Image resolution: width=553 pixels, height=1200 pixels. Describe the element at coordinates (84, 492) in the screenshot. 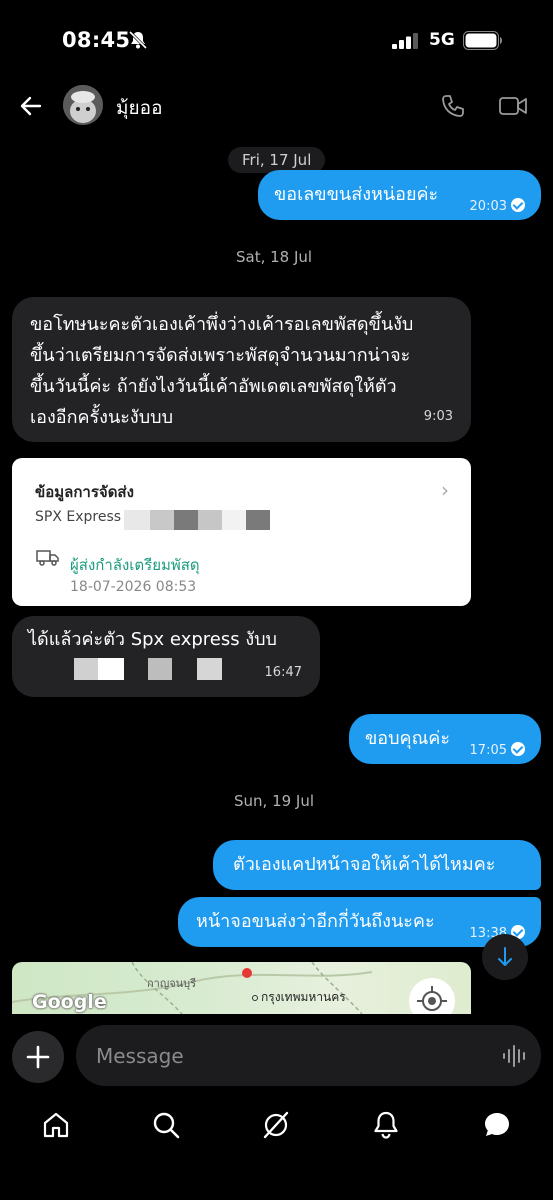

I see `shipment-title: ข้อมูลการจัดส่ง` at that location.